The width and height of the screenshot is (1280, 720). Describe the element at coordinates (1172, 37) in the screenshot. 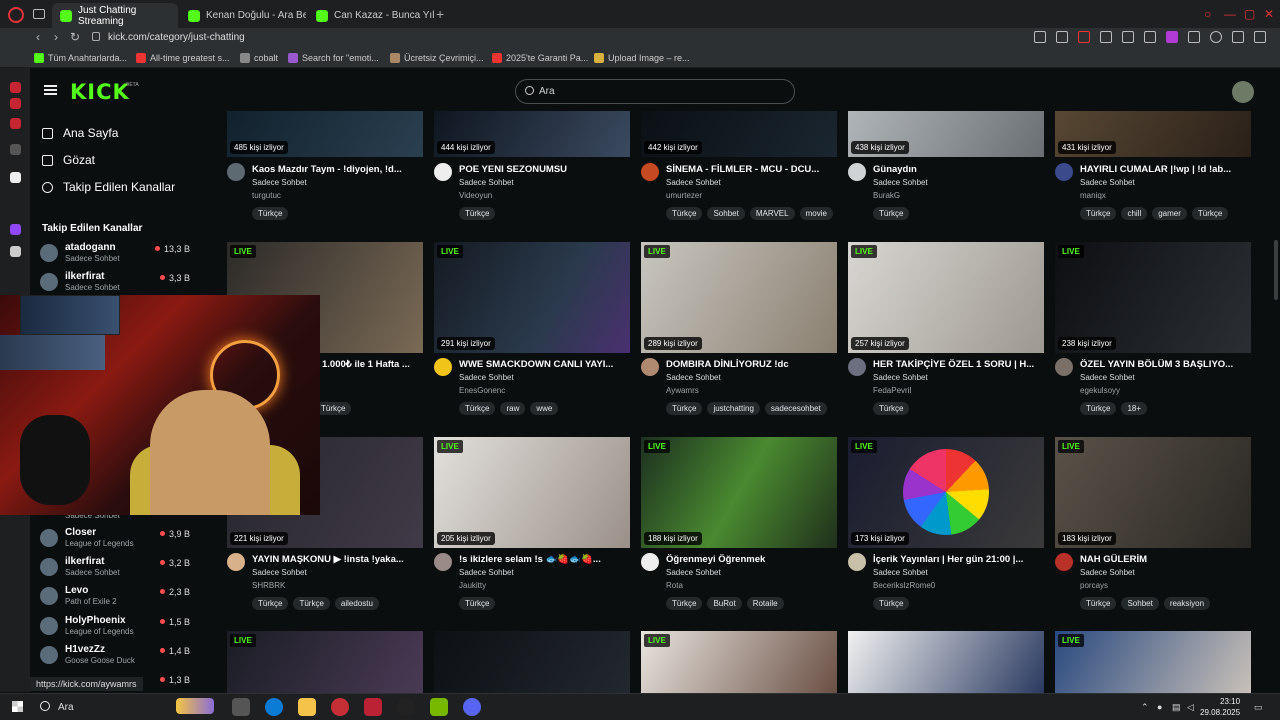

I see `aria-icon` at that location.